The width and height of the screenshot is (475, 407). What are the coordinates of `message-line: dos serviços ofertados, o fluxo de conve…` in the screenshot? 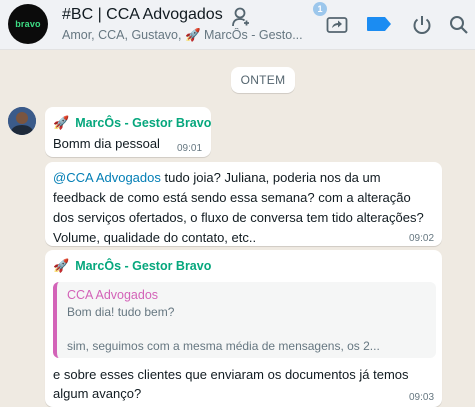 It's located at (238, 217).